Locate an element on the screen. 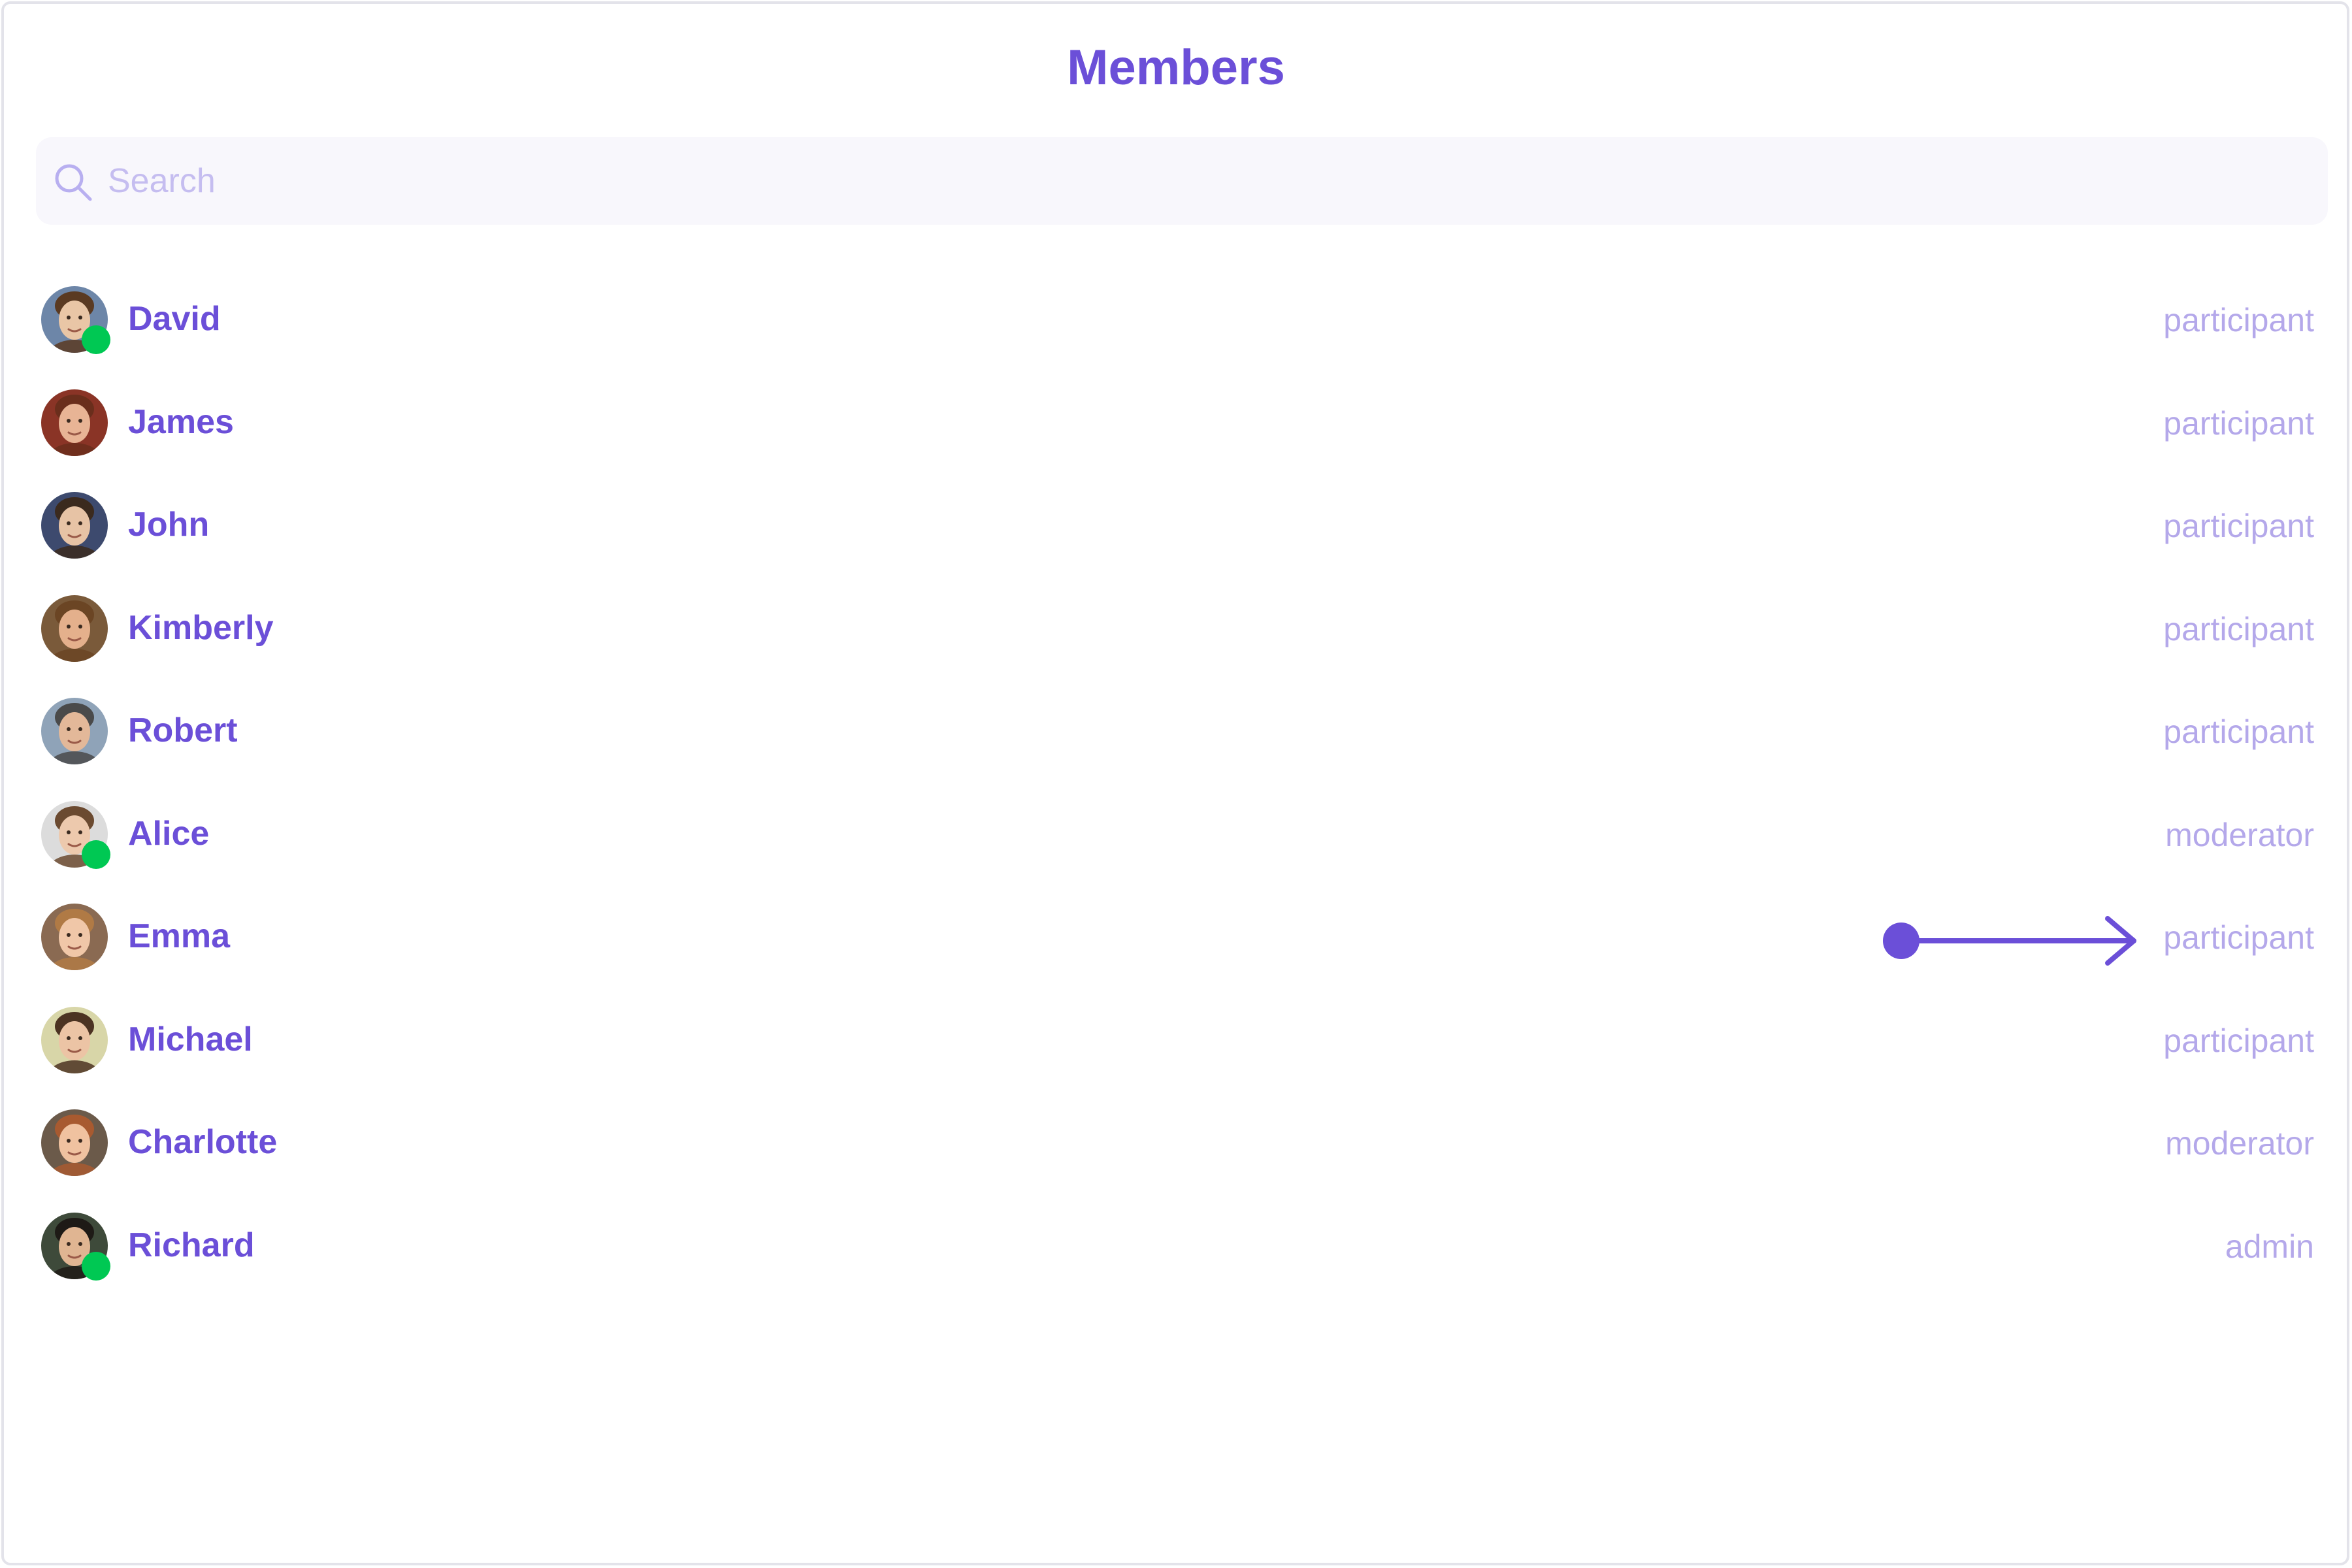  member-name: Michael is located at coordinates (190, 1039).